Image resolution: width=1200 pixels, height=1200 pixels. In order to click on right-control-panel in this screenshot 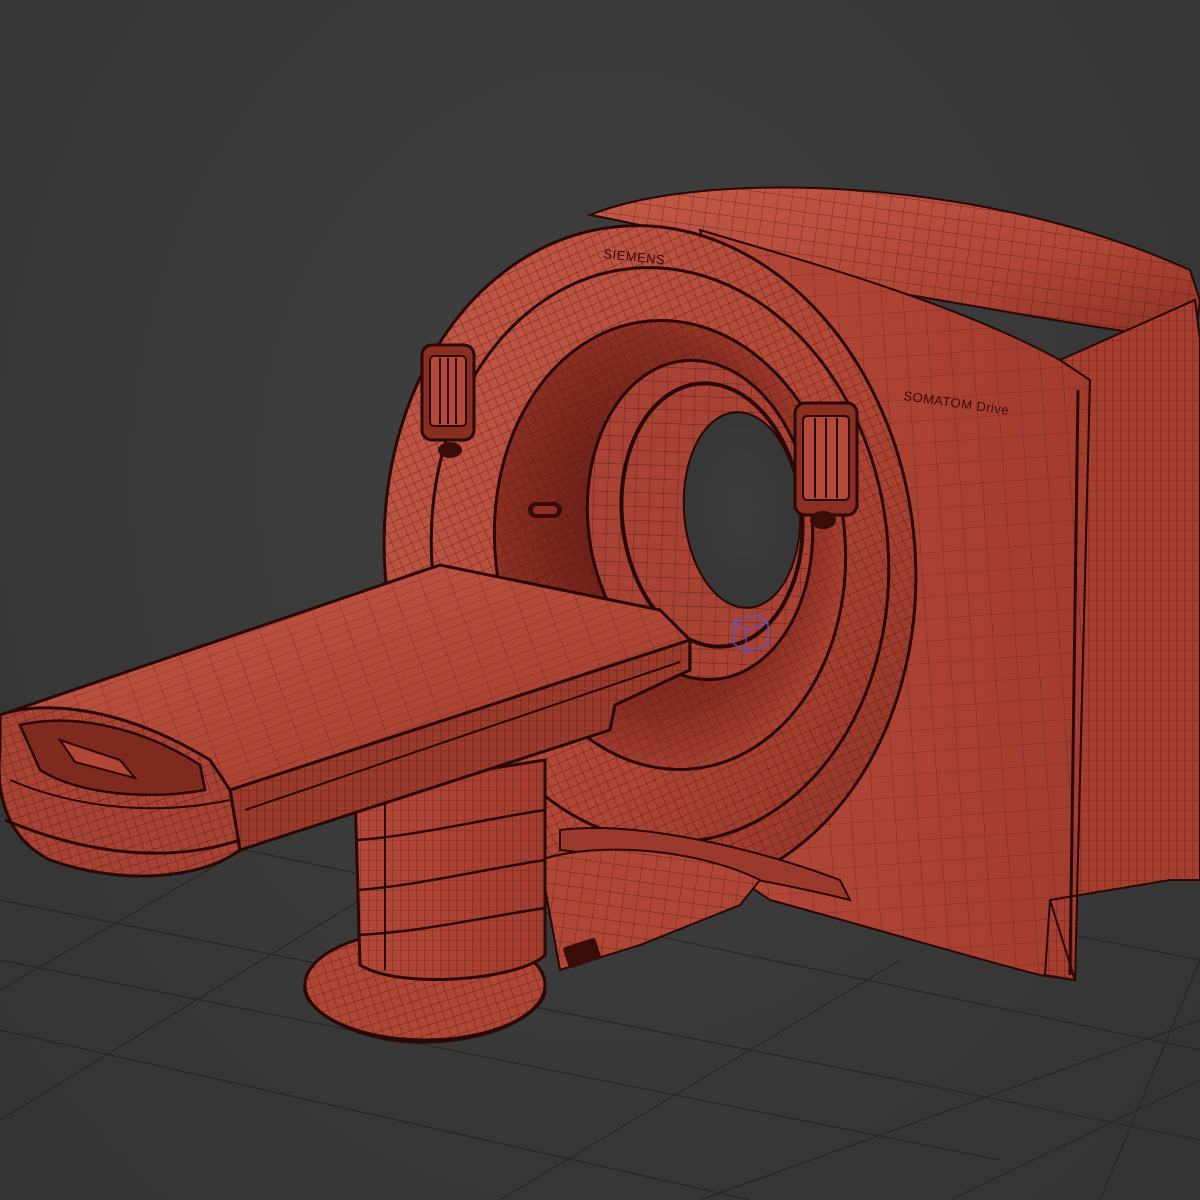, I will do `click(826, 465)`.